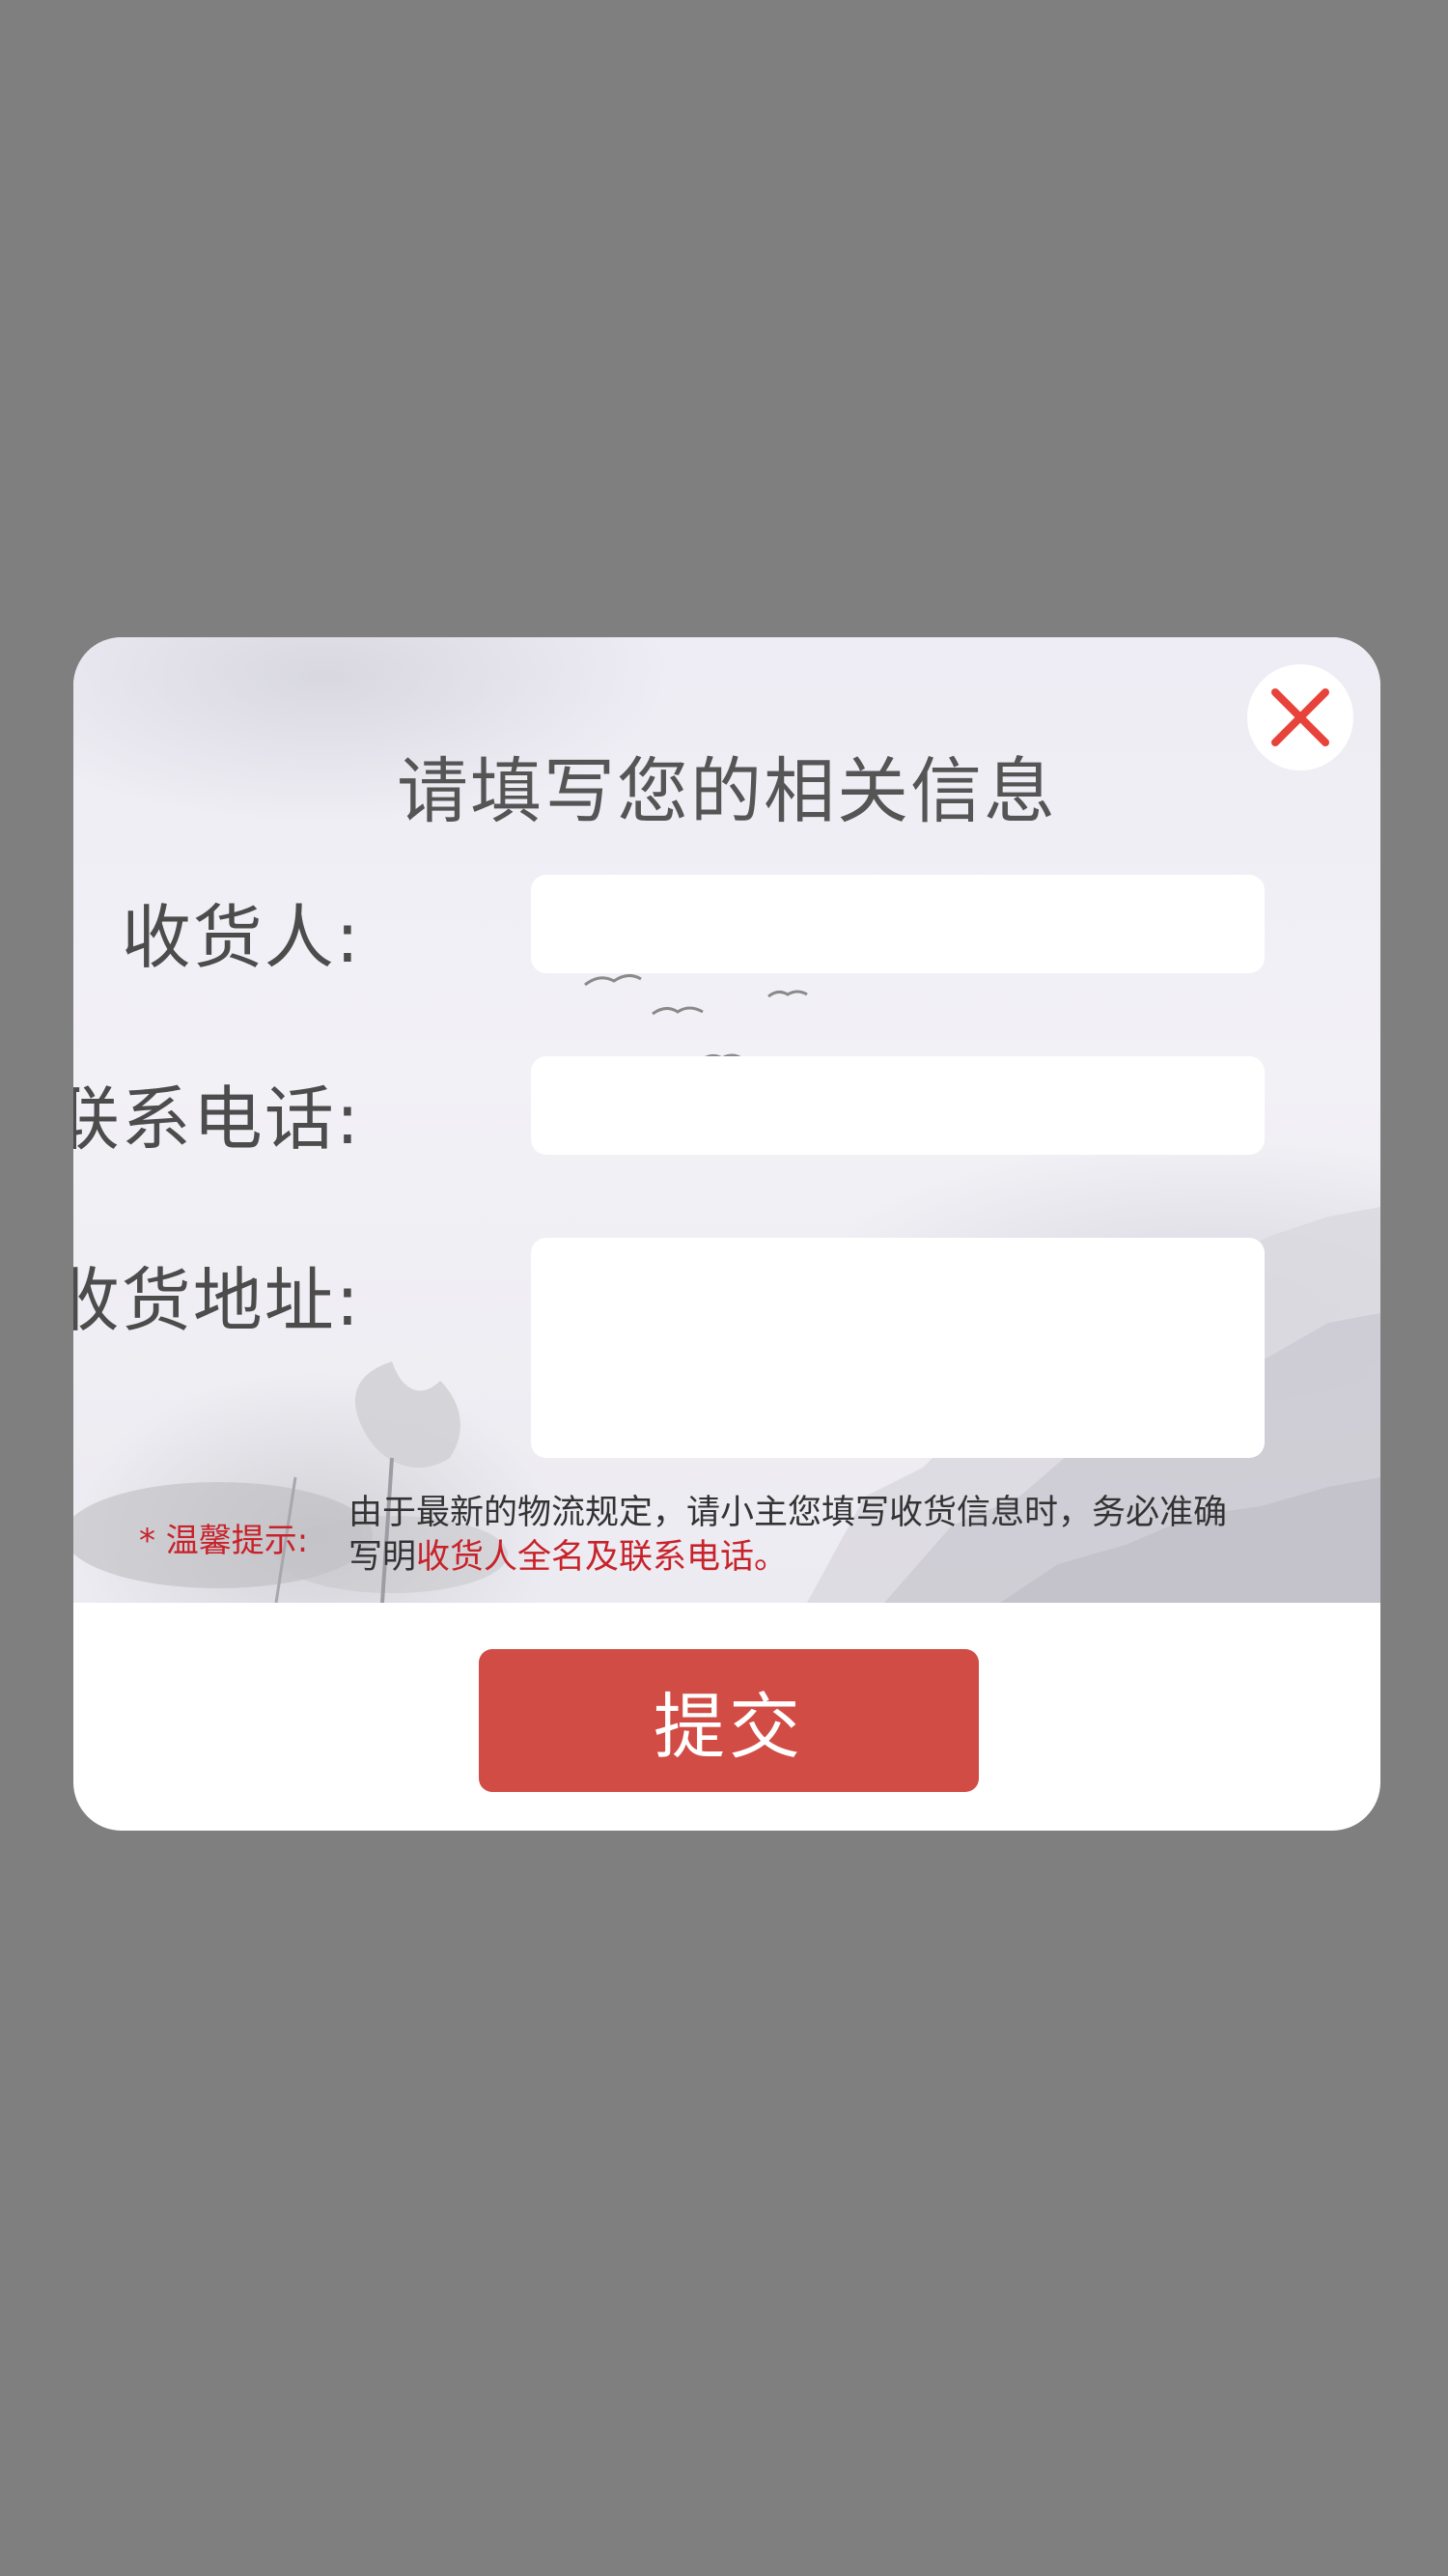 Image resolution: width=1448 pixels, height=2576 pixels. What do you see at coordinates (217, 1119) in the screenshot?
I see `phone-label: 联系电话:` at bounding box center [217, 1119].